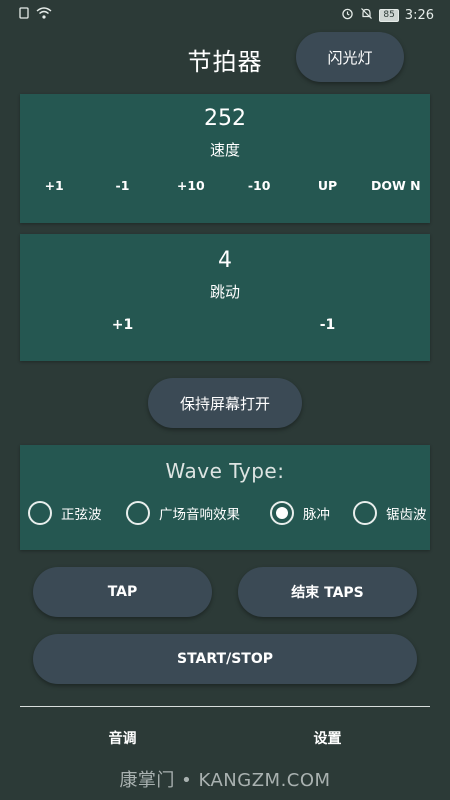 The height and width of the screenshot is (800, 450). I want to click on keep-screen-on-button: 保持屏幕打开, so click(225, 403).